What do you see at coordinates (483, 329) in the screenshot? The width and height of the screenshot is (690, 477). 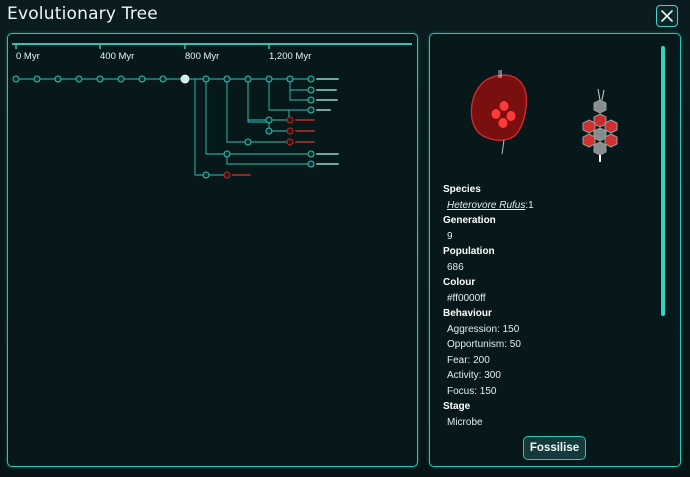 I see `behaviour-aggression: Aggression: 150` at bounding box center [483, 329].